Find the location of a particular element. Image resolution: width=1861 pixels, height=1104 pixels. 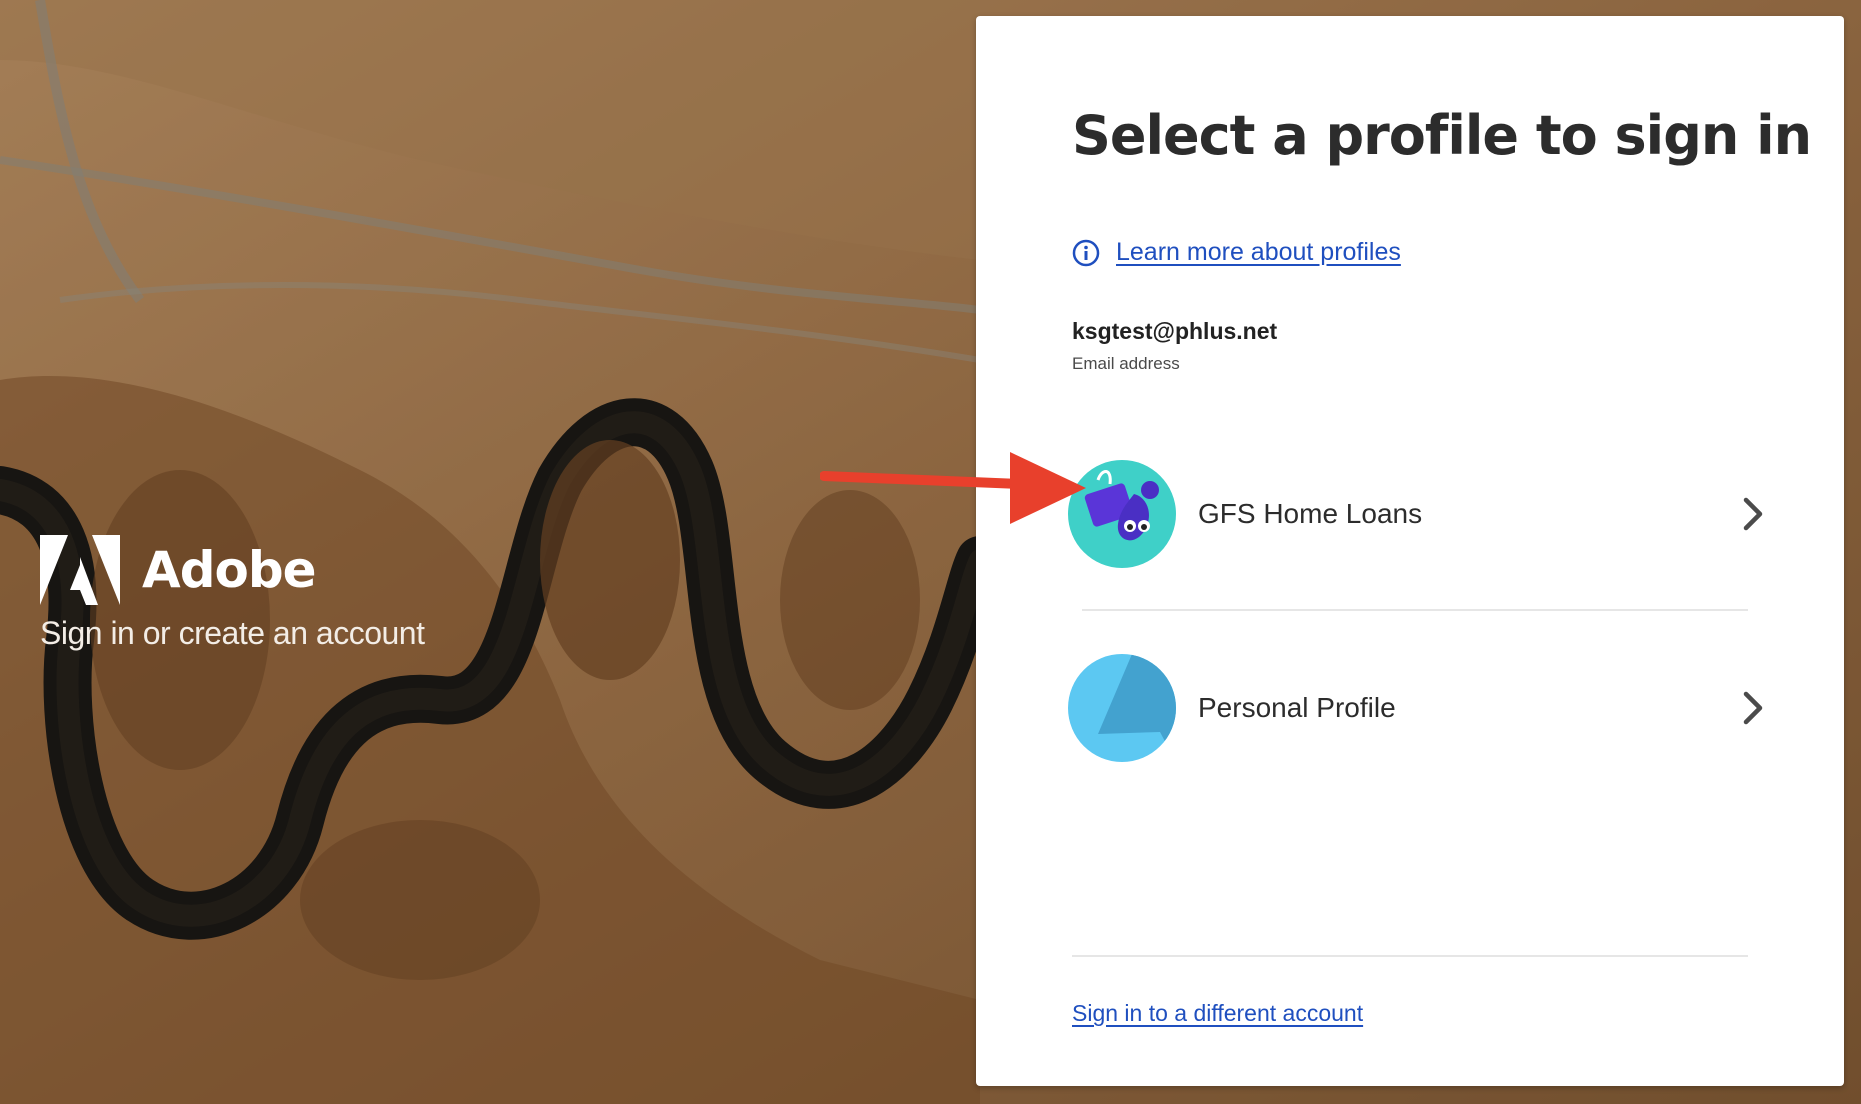

profile-option-gfs-home-loans: GFS Home Loans is located at coordinates (1418, 514).